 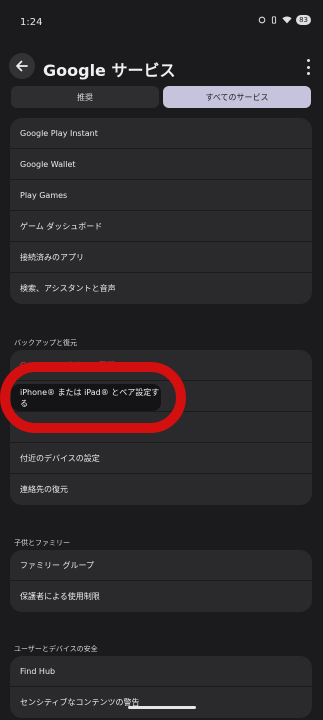 I want to click on list-item-sensitive-content: センシティブなコンテンツの警告, so click(x=161, y=702).